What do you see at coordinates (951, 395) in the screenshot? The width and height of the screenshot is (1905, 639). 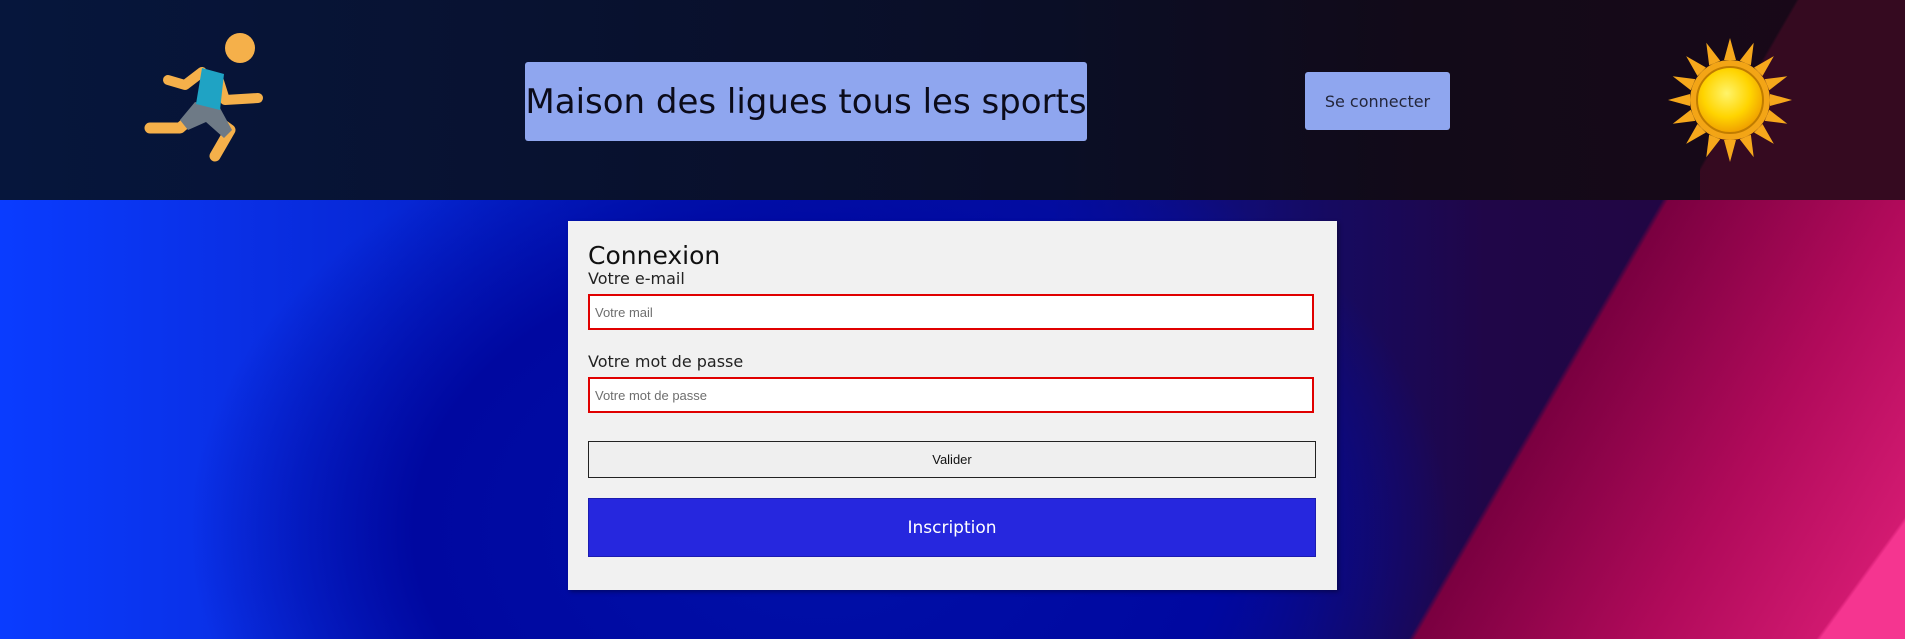 I see `password-input` at bounding box center [951, 395].